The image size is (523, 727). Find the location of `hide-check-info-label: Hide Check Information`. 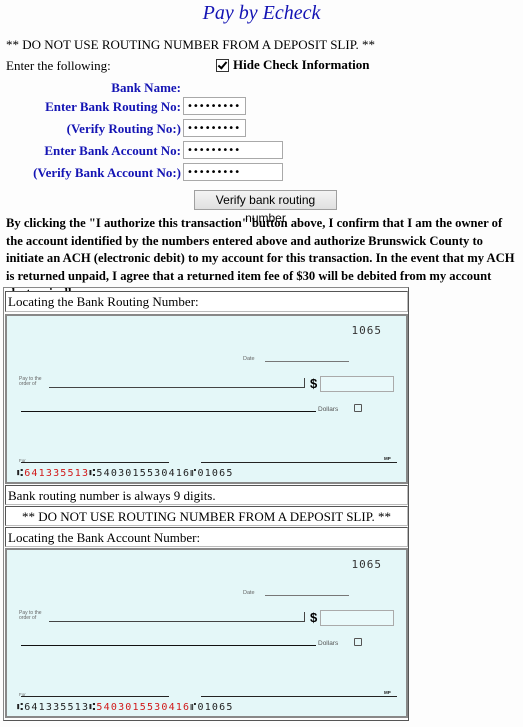

hide-check-info-label: Hide Check Information is located at coordinates (301, 64).